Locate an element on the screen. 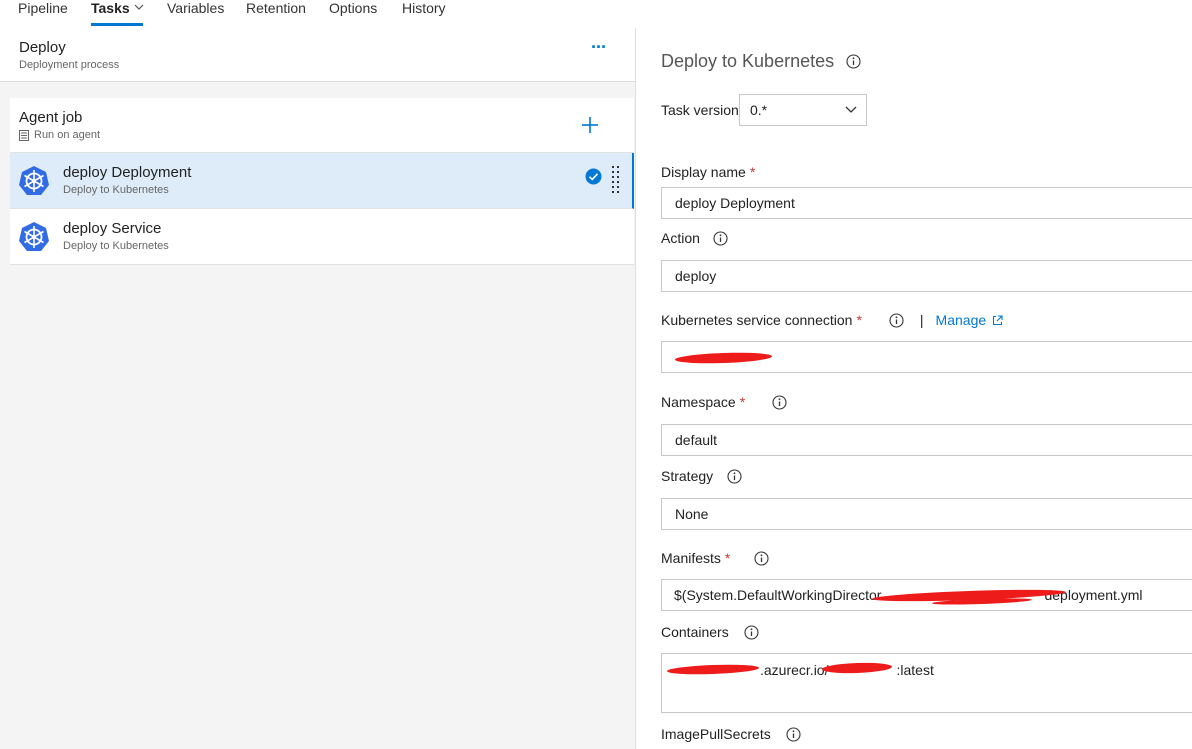 The width and height of the screenshot is (1192, 749). server-icon is located at coordinates (24, 135).